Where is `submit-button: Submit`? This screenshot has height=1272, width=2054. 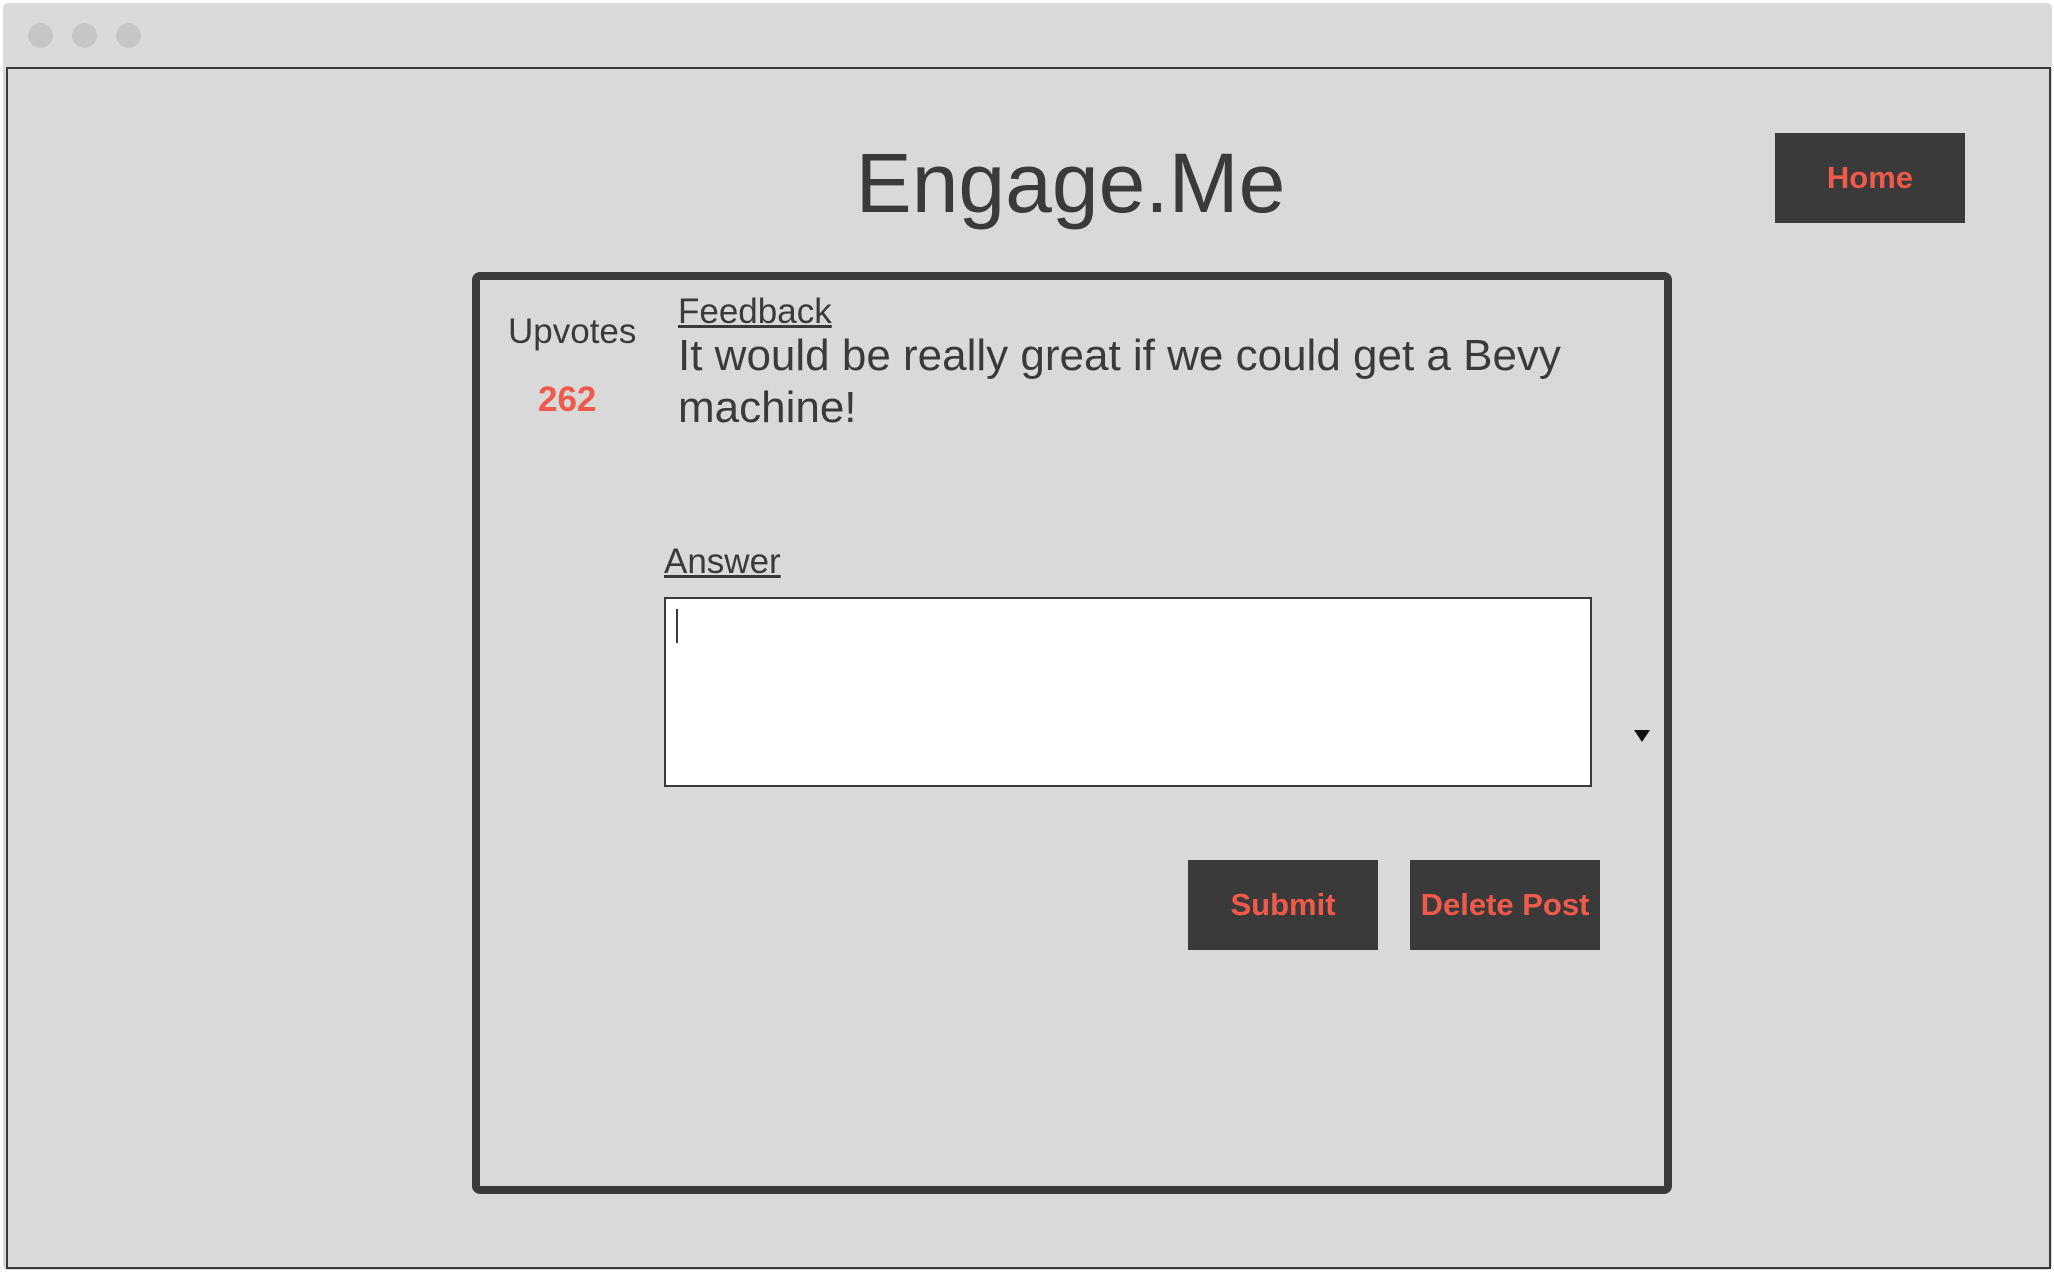
submit-button: Submit is located at coordinates (1283, 905).